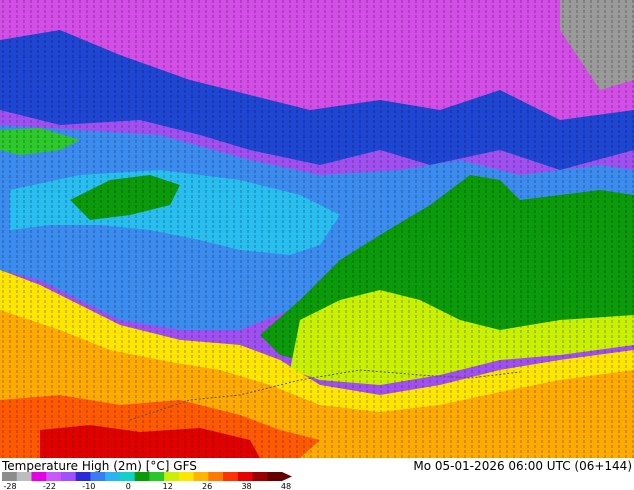 The image size is (634, 490). What do you see at coordinates (207, 486) in the screenshot?
I see `legend-tick-label: 26` at bounding box center [207, 486].